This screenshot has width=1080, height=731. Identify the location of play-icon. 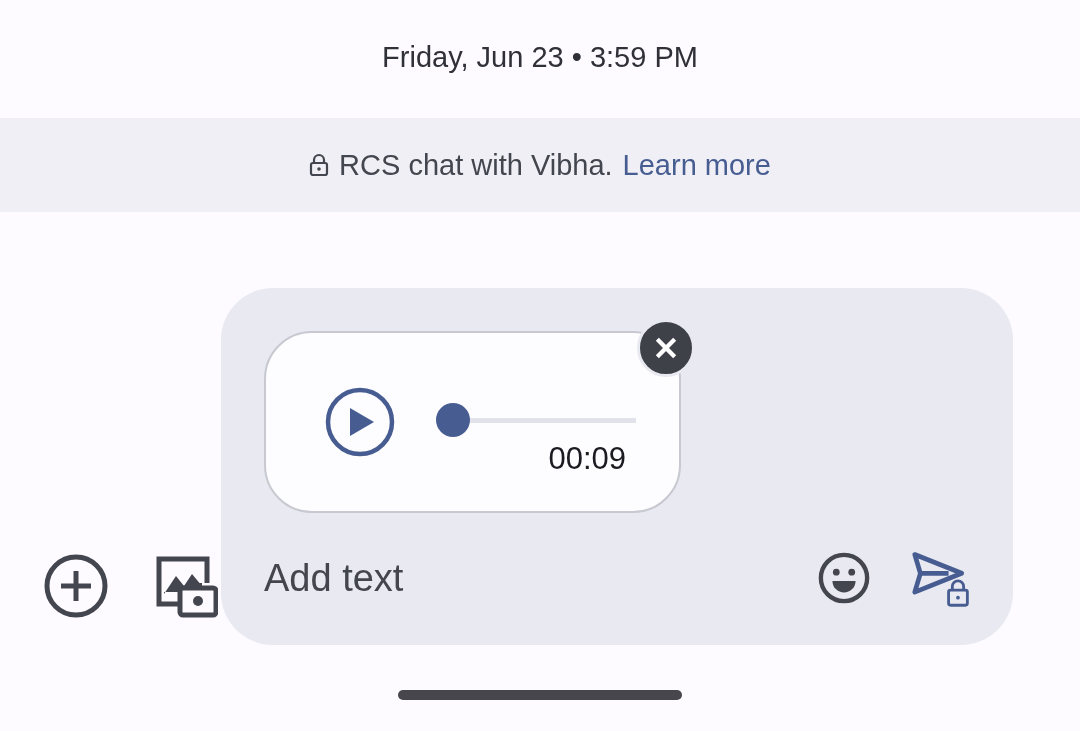
(360, 422).